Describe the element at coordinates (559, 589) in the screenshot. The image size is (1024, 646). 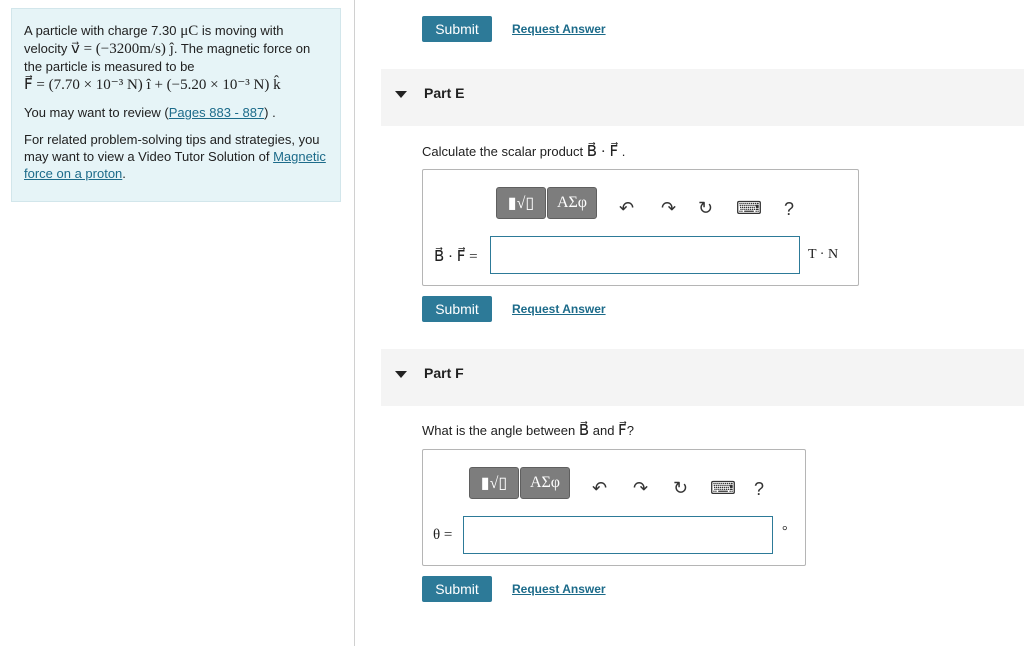
I see `request-answer-link-part-f: Request Answer` at that location.